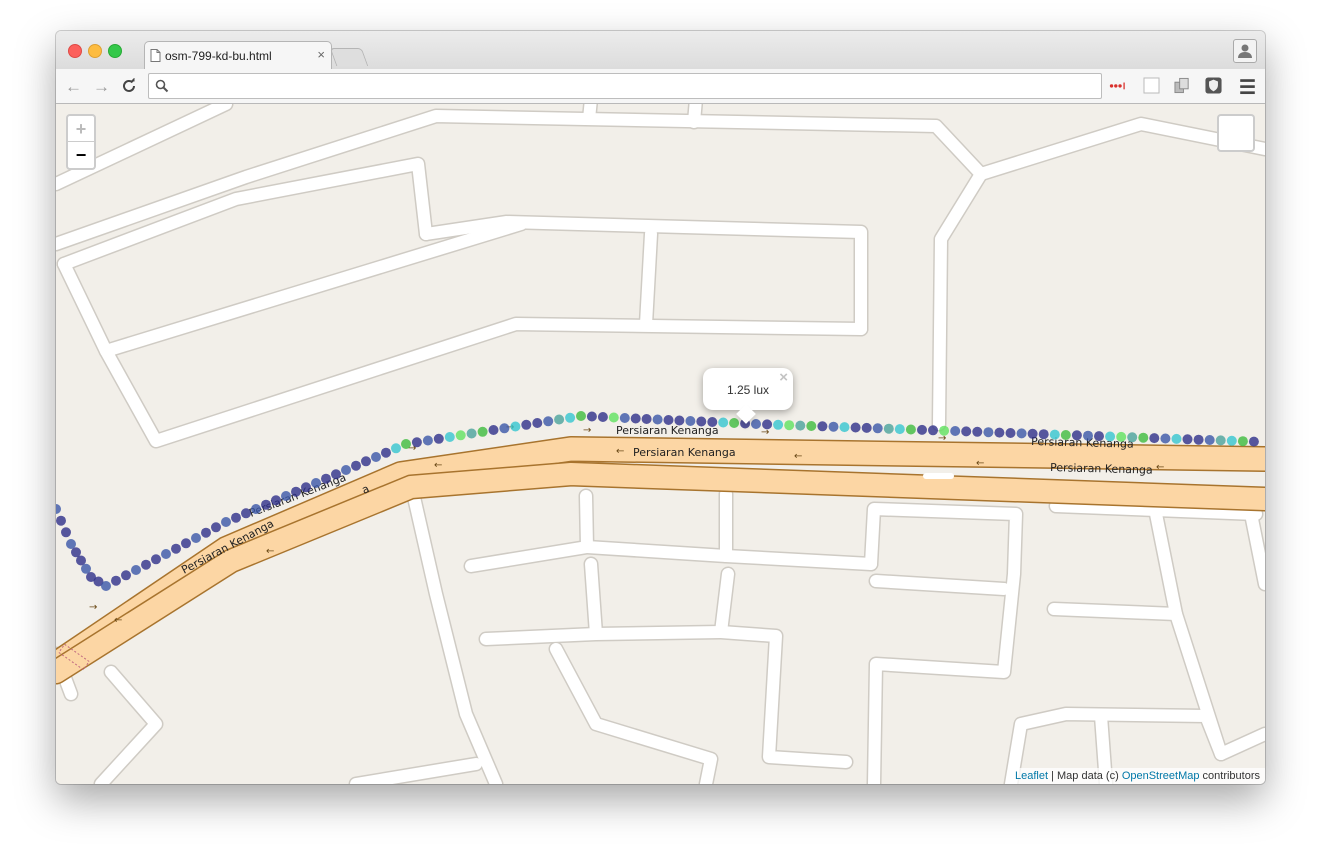 The height and width of the screenshot is (864, 1321). What do you see at coordinates (129, 86) in the screenshot?
I see `reload-icon` at bounding box center [129, 86].